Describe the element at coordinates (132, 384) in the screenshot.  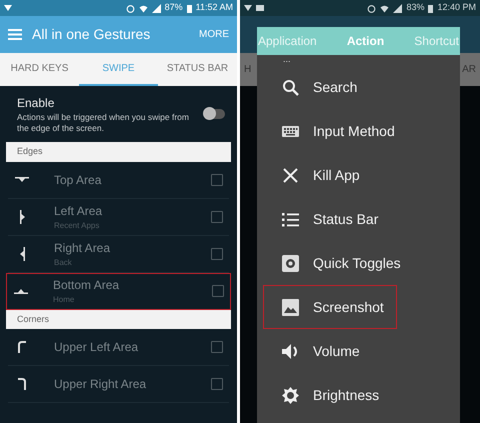
I see `item-title: Upper Right Area` at that location.